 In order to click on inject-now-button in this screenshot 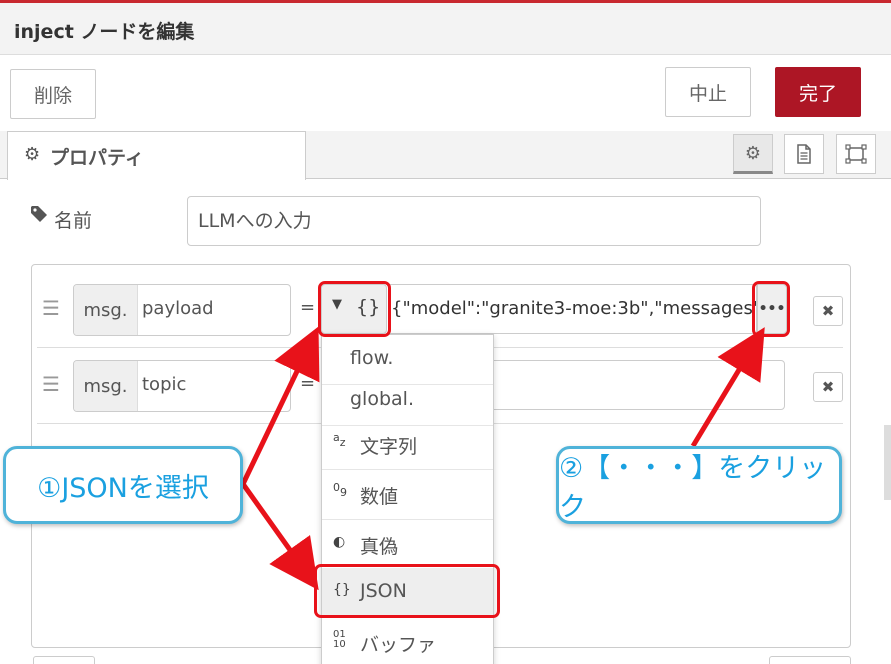, I will do `click(810, 660)`.